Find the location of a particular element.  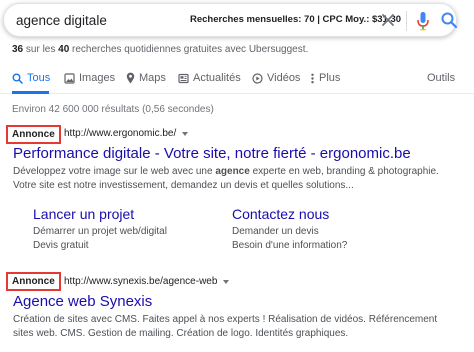

tab-outils: Outils is located at coordinates (441, 78).